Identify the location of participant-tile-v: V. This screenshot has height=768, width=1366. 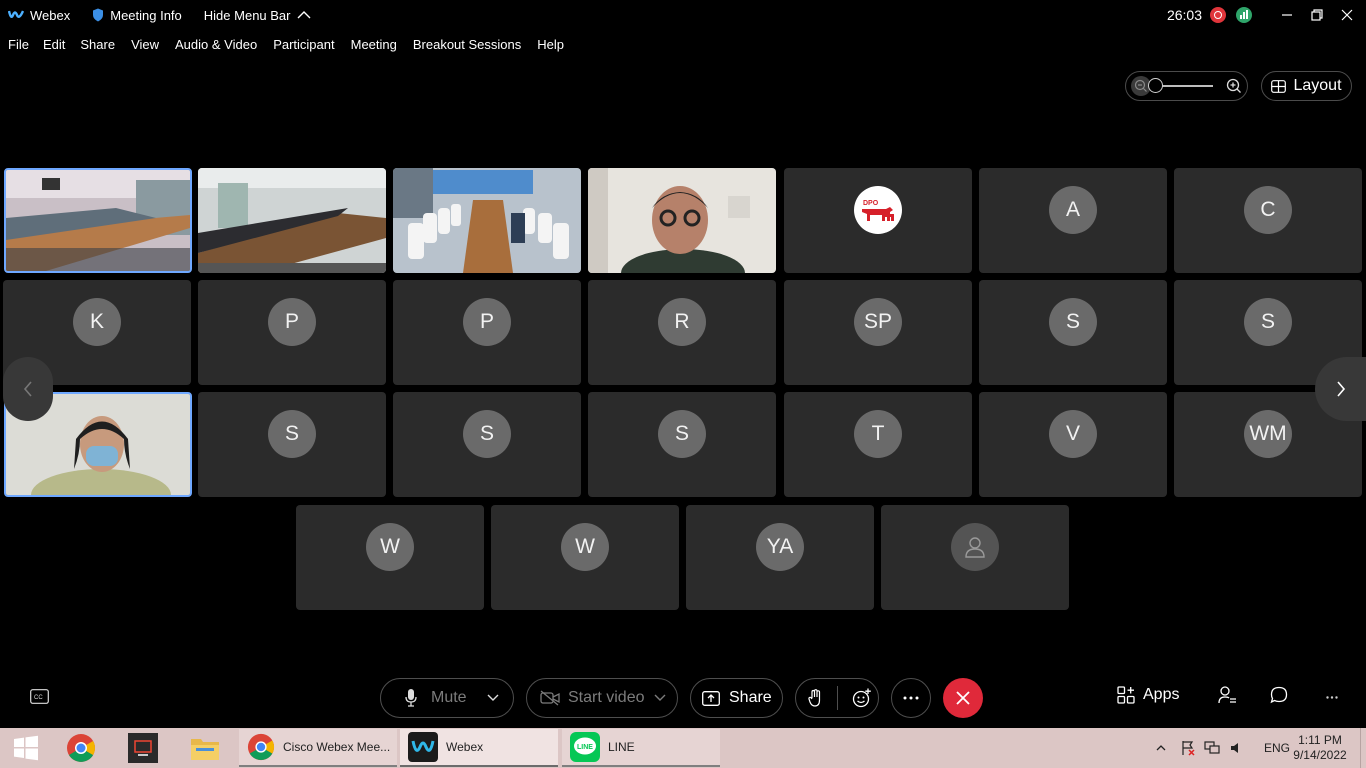
(1073, 444).